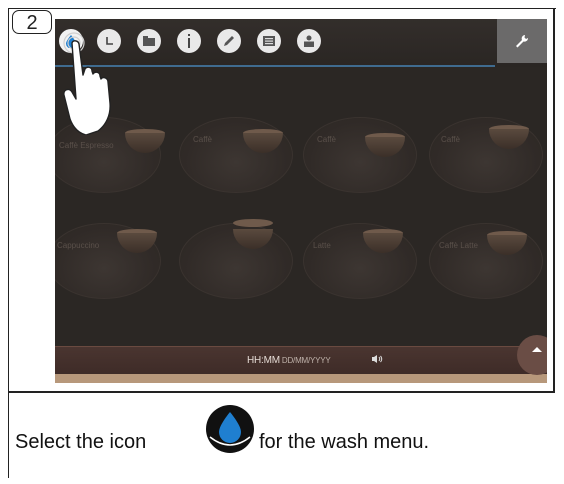 The height and width of the screenshot is (484, 564). Describe the element at coordinates (263, 360) in the screenshot. I see `time-text: HH:MM` at that location.